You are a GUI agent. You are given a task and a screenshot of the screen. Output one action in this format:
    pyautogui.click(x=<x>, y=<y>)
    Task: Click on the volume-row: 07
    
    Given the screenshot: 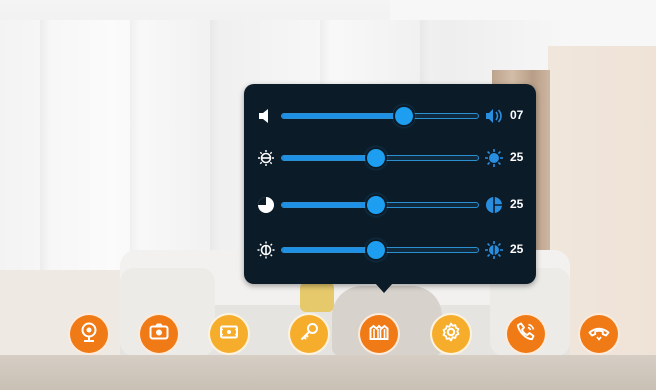 What is the action you would take?
    pyautogui.click(x=390, y=116)
    